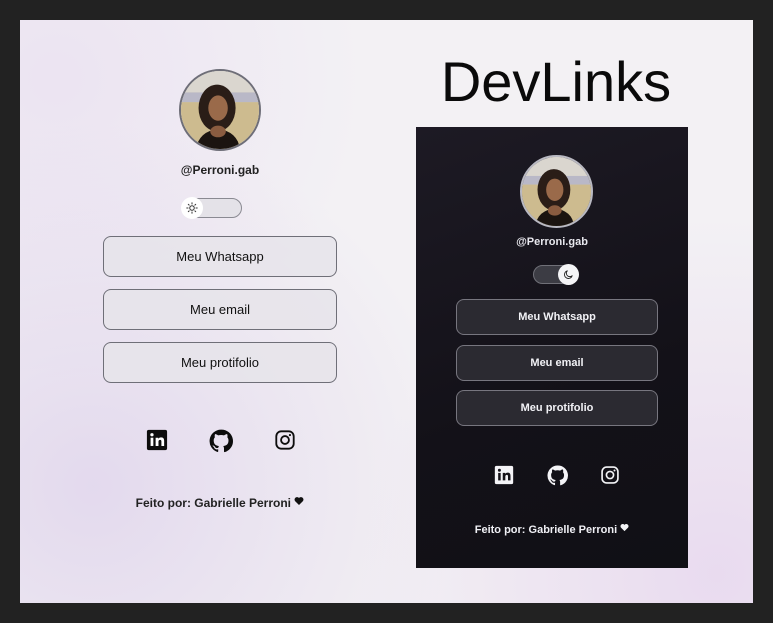 The image size is (773, 623). I want to click on page-title: DevLinks, so click(556, 81).